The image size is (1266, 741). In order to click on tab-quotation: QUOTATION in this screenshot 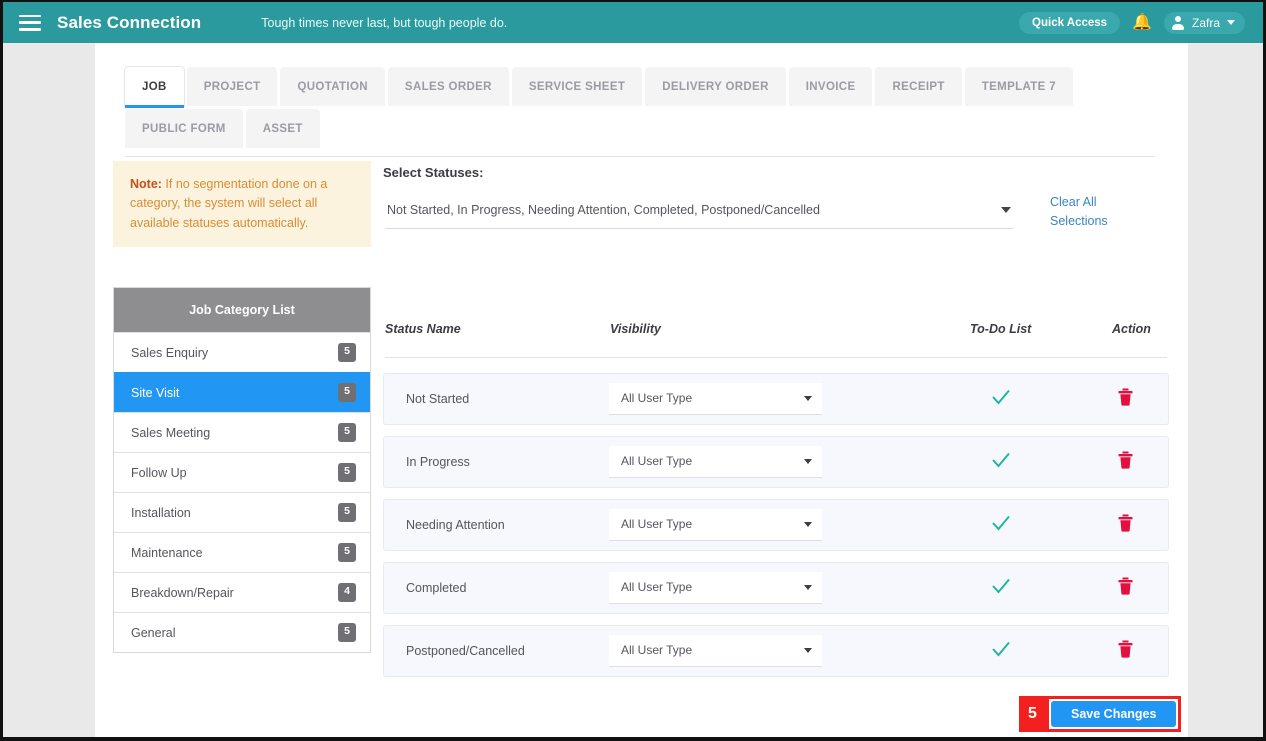, I will do `click(332, 86)`.